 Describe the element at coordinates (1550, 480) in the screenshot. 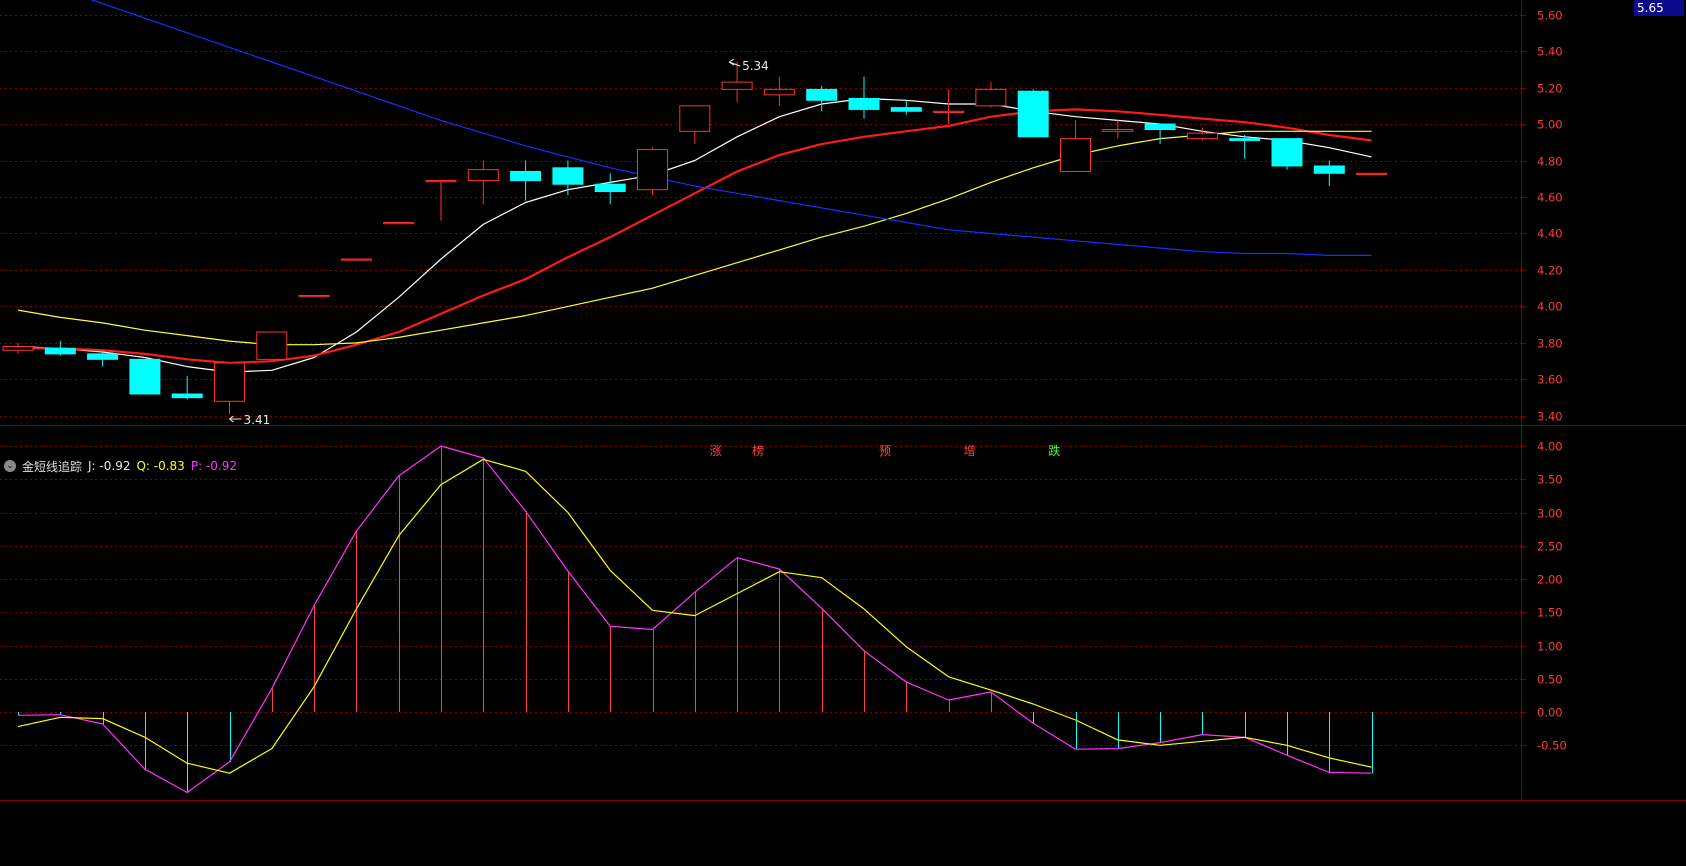

I see `indicator-tick-label: 3.50` at that location.